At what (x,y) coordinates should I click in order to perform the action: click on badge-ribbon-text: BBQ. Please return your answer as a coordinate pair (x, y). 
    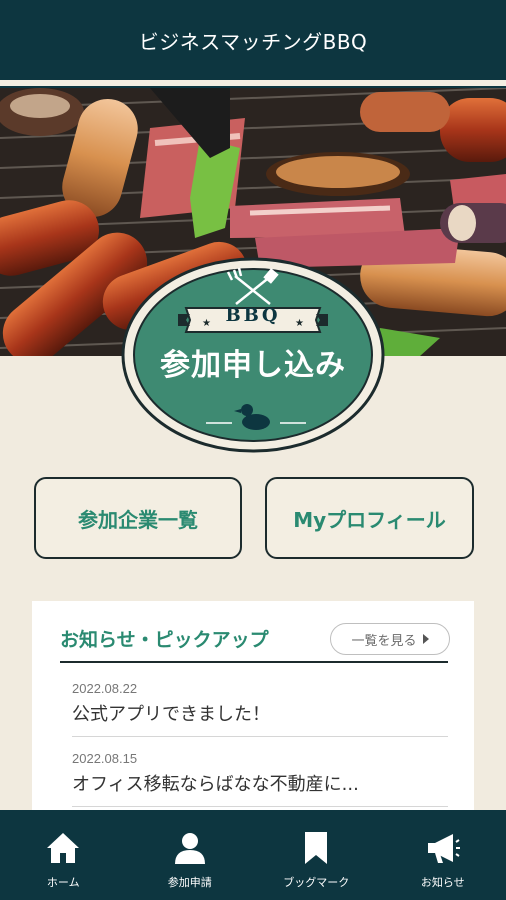
    Looking at the image, I should click on (253, 315).